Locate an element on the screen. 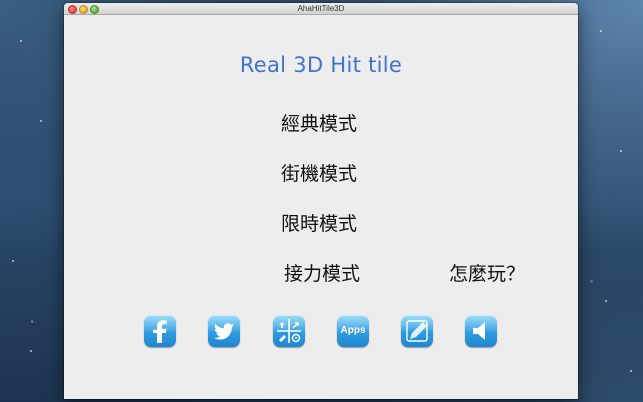 Image resolution: width=643 pixels, height=402 pixels. tools-icon is located at coordinates (289, 331).